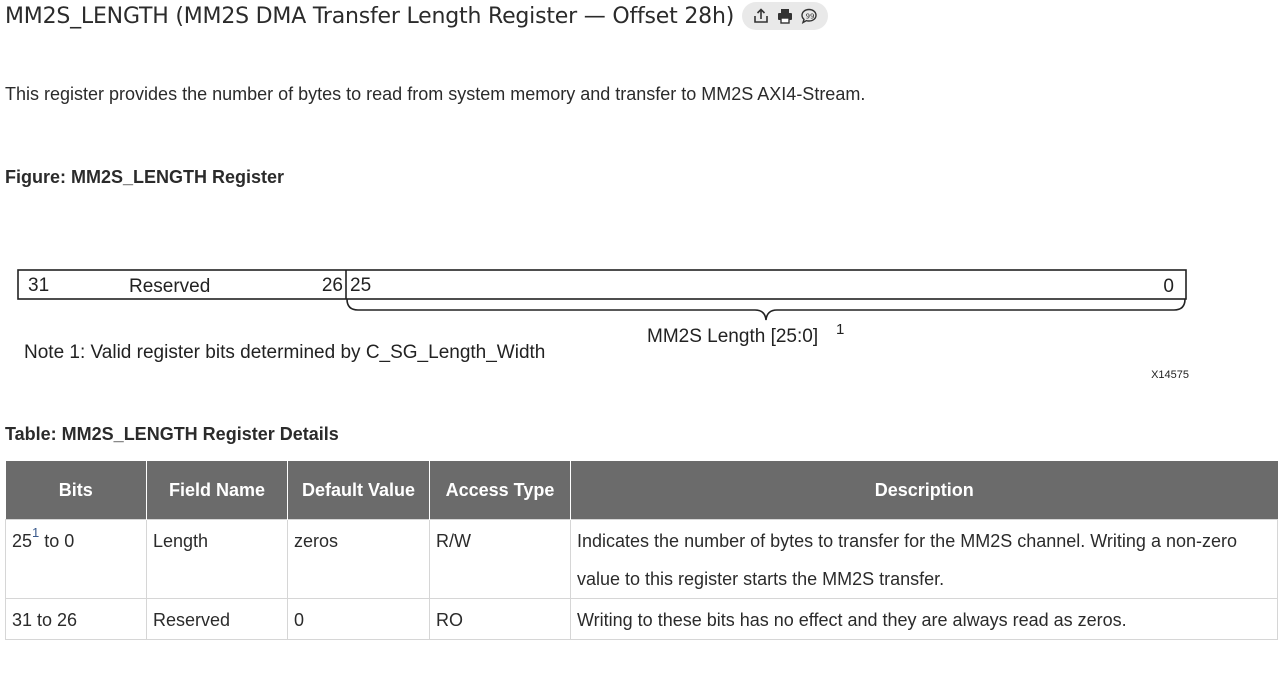  What do you see at coordinates (172, 434) in the screenshot?
I see `table-caption: Table: MM2S_LENGTH Register Details` at bounding box center [172, 434].